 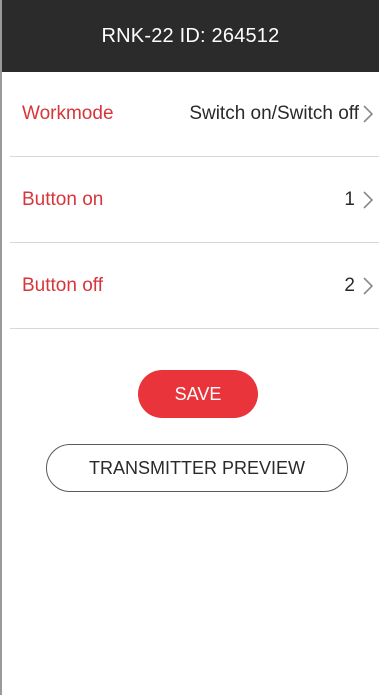 I want to click on transmitter-preview-button: TRANSMITTER PREVIEW, so click(x=197, y=468).